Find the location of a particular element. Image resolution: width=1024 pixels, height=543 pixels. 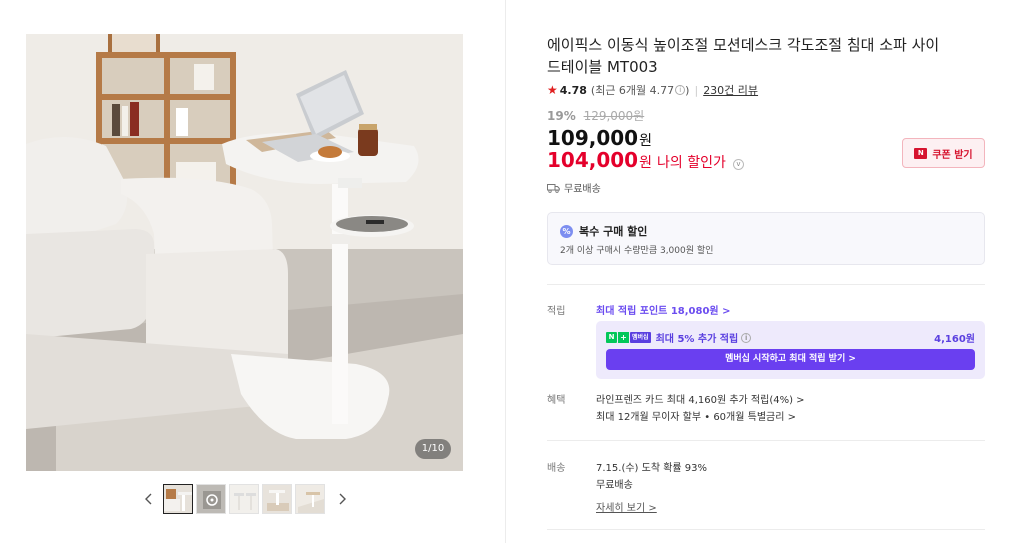

points-label: 적립 is located at coordinates (556, 311).